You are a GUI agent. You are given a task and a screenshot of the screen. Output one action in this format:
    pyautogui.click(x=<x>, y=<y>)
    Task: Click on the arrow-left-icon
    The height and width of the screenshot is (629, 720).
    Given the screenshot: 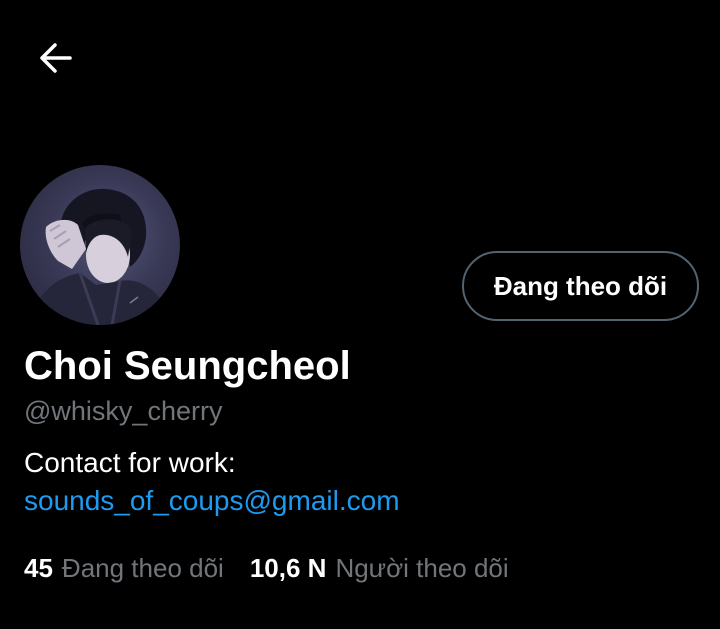 What is the action you would take?
    pyautogui.click(x=56, y=58)
    